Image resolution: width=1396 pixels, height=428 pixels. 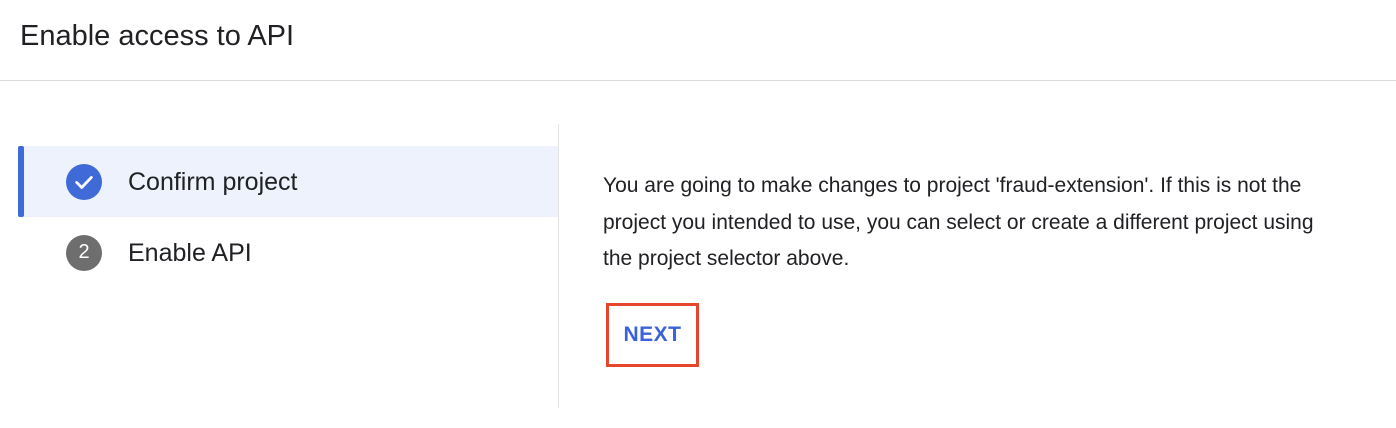 I want to click on next-button: NEXT, so click(x=652, y=335).